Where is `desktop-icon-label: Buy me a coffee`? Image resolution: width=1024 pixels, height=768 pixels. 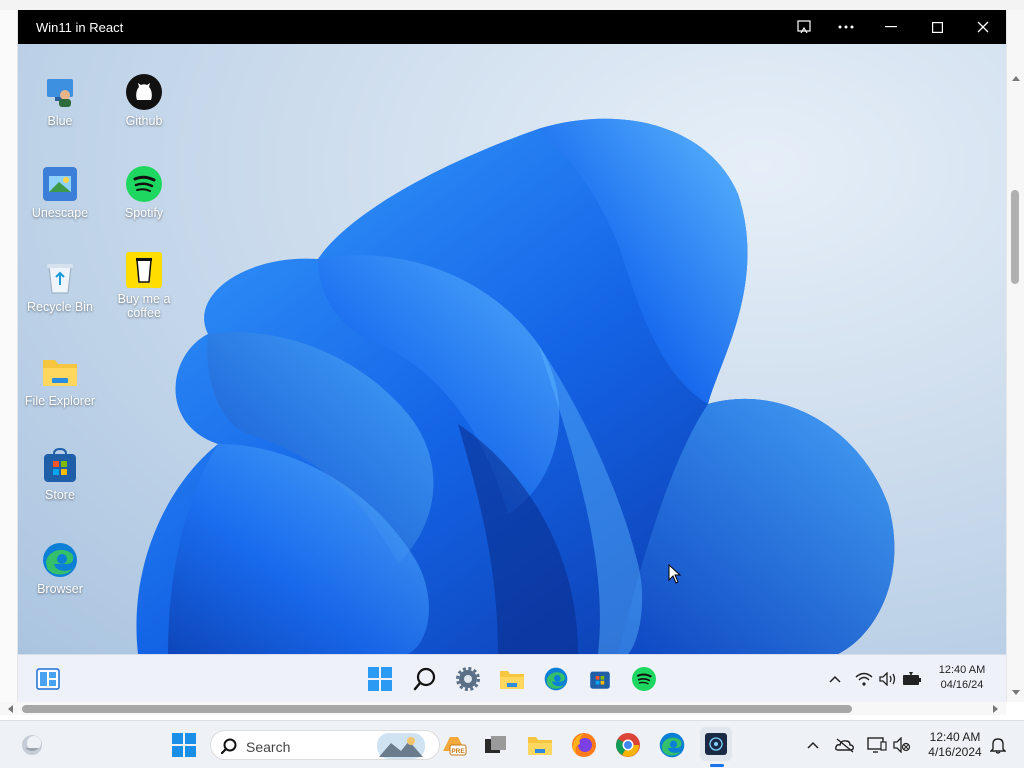 desktop-icon-label: Buy me a coffee is located at coordinates (144, 306).